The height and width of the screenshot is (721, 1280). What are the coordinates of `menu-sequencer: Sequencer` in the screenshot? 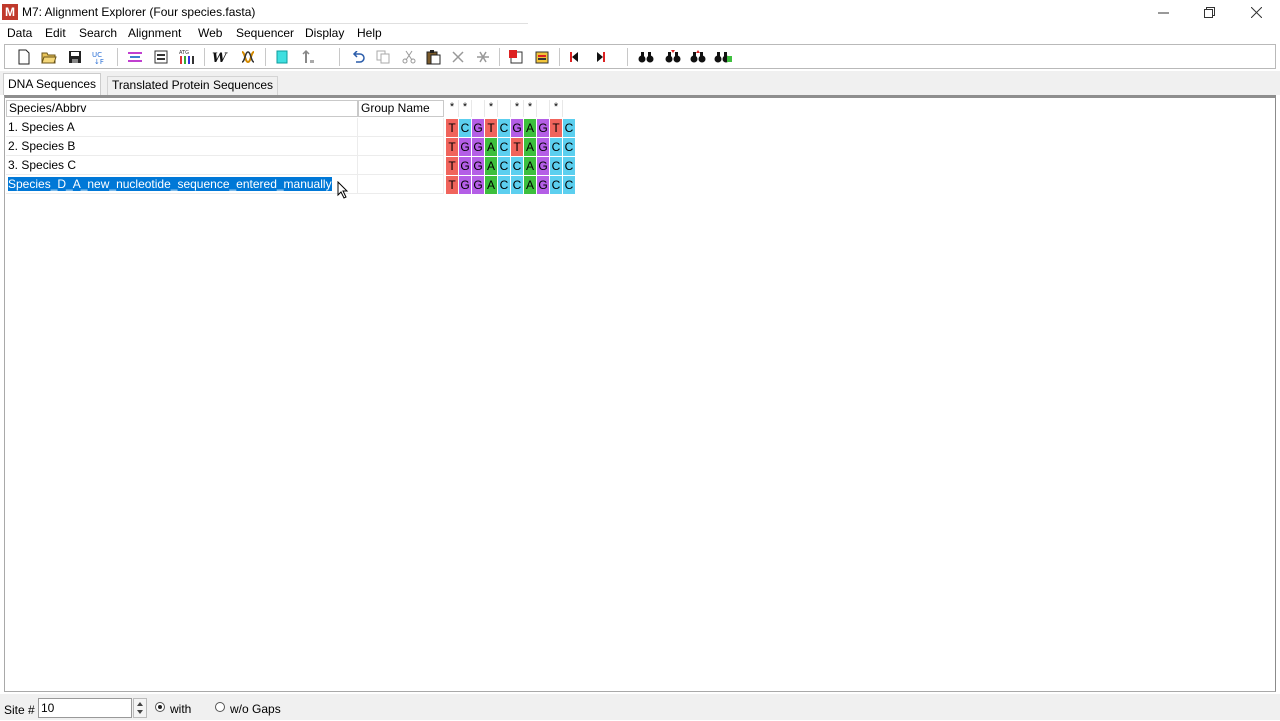 It's located at (265, 33).